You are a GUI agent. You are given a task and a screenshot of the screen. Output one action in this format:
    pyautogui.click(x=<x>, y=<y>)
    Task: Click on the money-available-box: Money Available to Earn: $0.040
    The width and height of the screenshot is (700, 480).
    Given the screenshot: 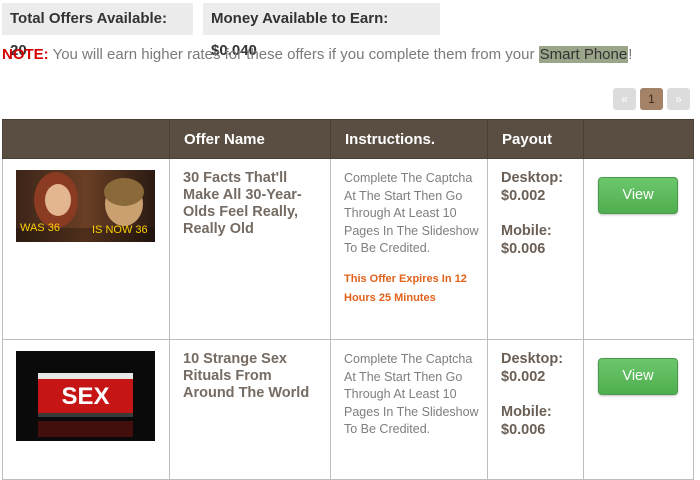 What is the action you would take?
    pyautogui.click(x=321, y=31)
    